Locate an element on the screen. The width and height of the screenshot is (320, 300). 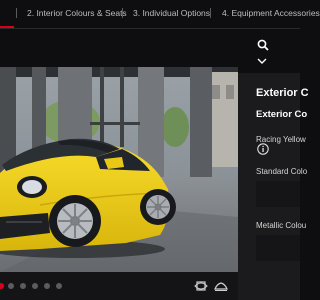
info-icon is located at coordinates (263, 149).